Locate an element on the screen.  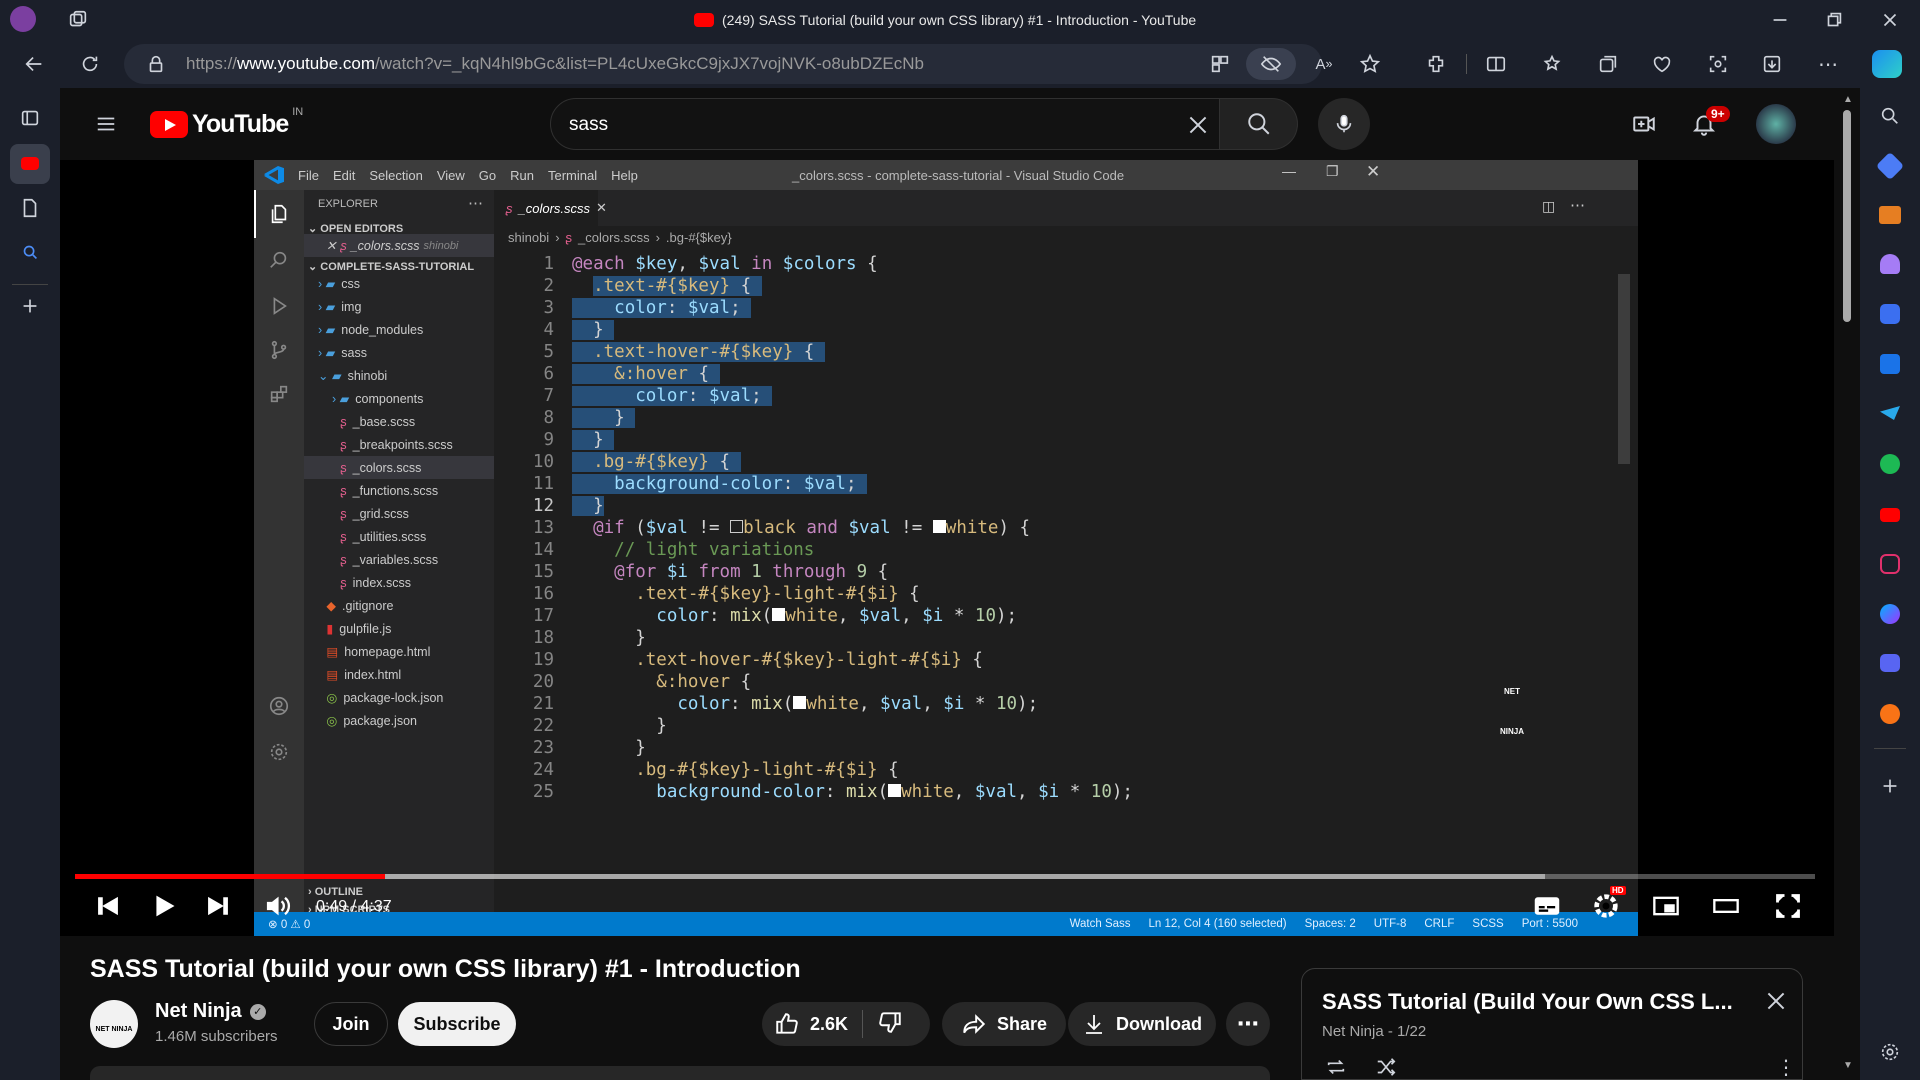
shuffle-icon is located at coordinates (1386, 1066).